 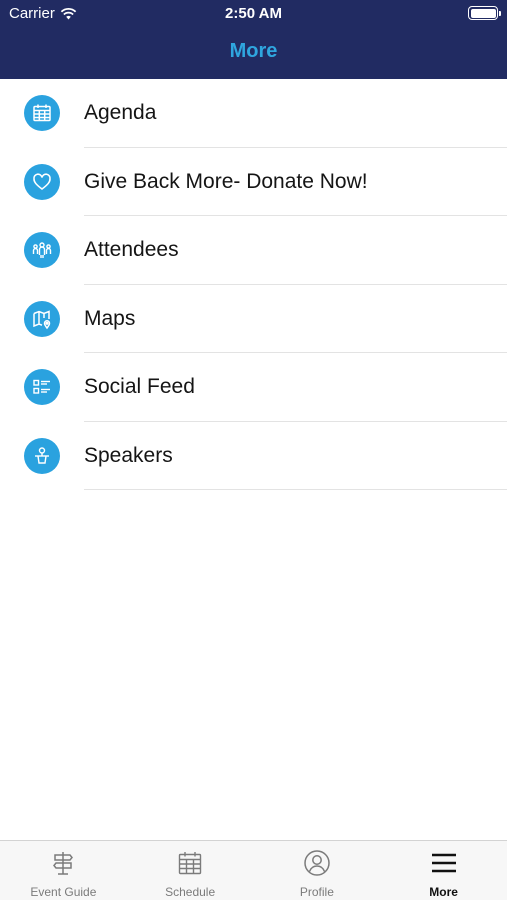 What do you see at coordinates (42, 318) in the screenshot?
I see `map-icon` at bounding box center [42, 318].